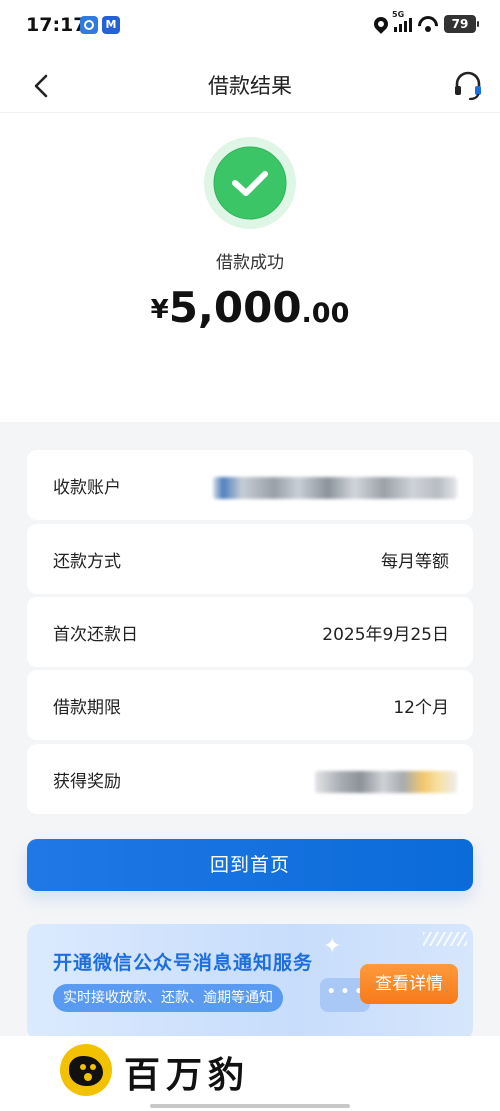 This screenshot has width=500, height=1111. I want to click on watermark-text: 百万豹, so click(187, 1075).